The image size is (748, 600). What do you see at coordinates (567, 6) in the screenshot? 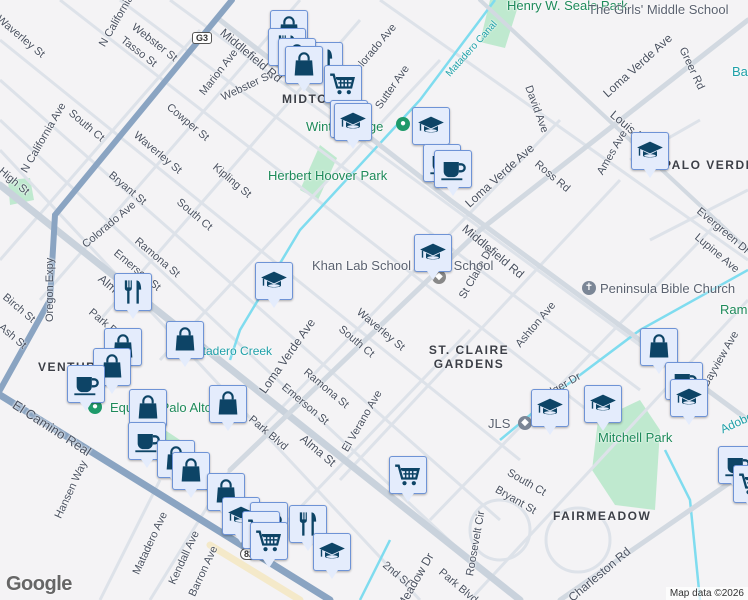
I see `place-seale-park: Henry W. Seale Park` at bounding box center [567, 6].